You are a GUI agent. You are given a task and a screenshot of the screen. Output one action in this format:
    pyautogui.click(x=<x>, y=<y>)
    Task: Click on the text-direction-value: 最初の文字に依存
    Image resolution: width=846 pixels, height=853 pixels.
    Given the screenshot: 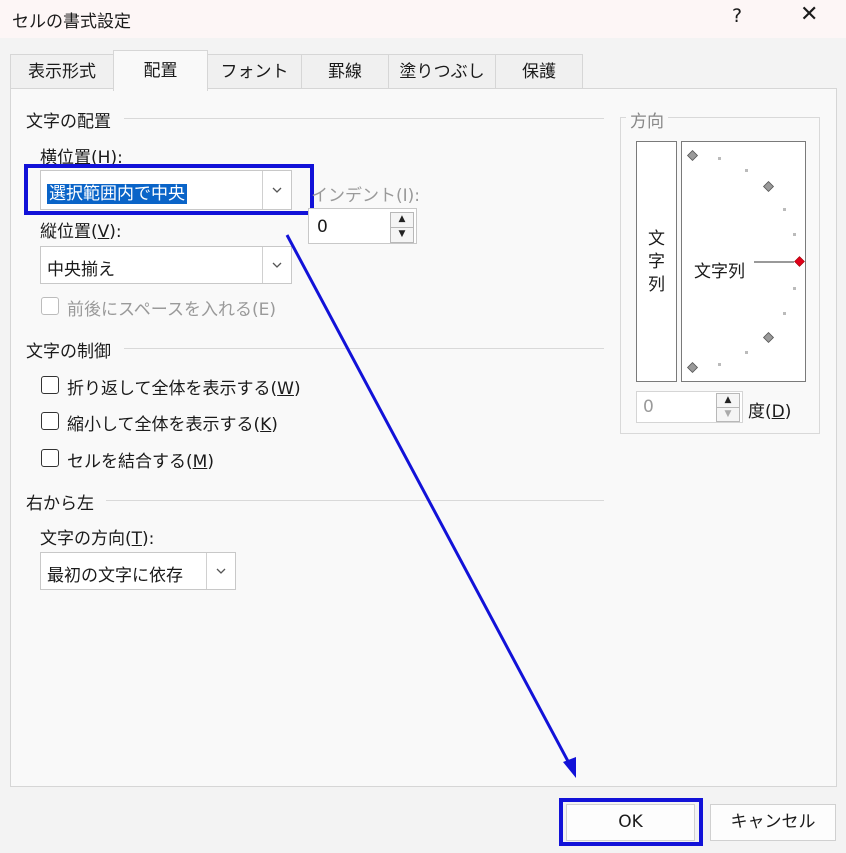 What is the action you would take?
    pyautogui.click(x=115, y=576)
    